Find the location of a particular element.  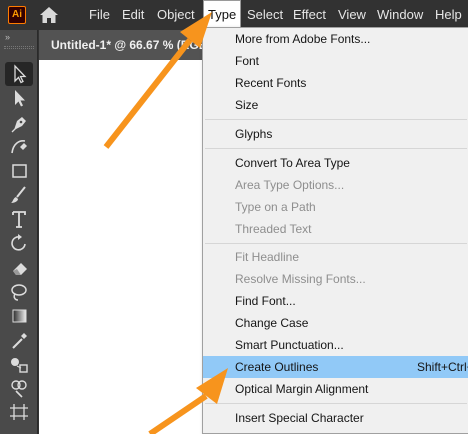

lasso-tool-icon is located at coordinates (19, 292).